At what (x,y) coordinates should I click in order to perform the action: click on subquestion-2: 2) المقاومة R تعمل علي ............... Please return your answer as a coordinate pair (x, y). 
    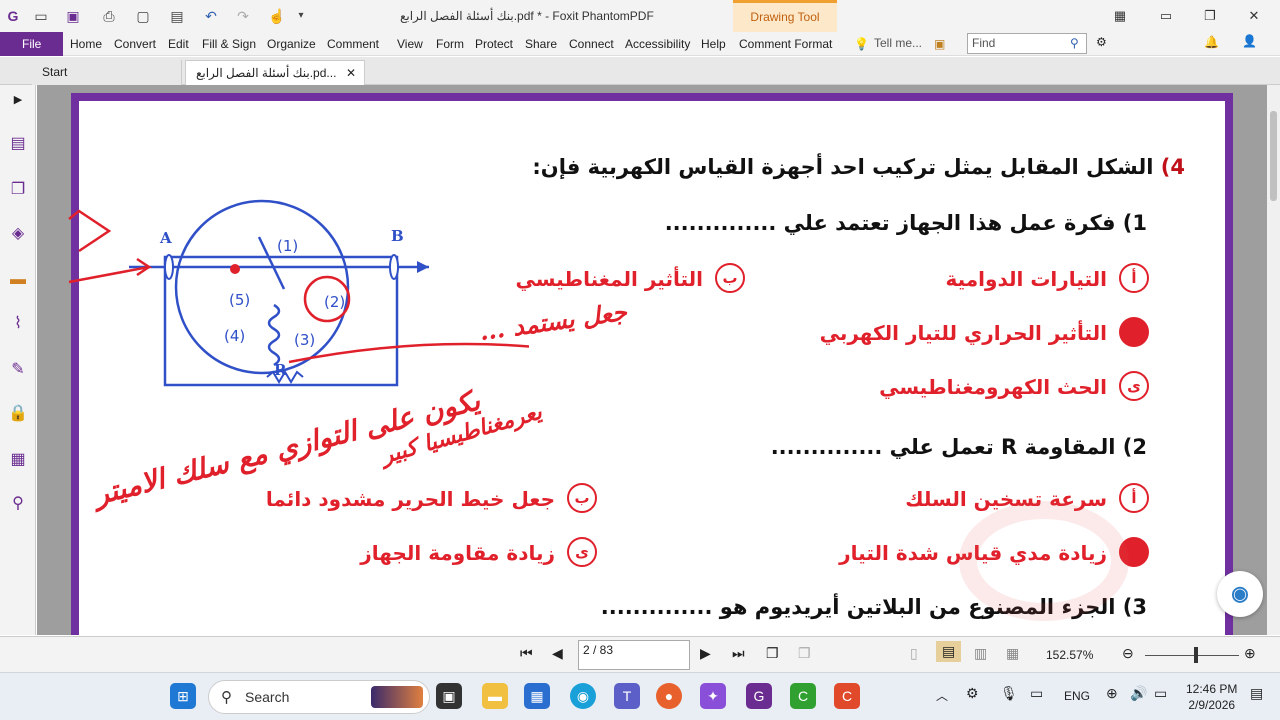
    Looking at the image, I should click on (958, 447).